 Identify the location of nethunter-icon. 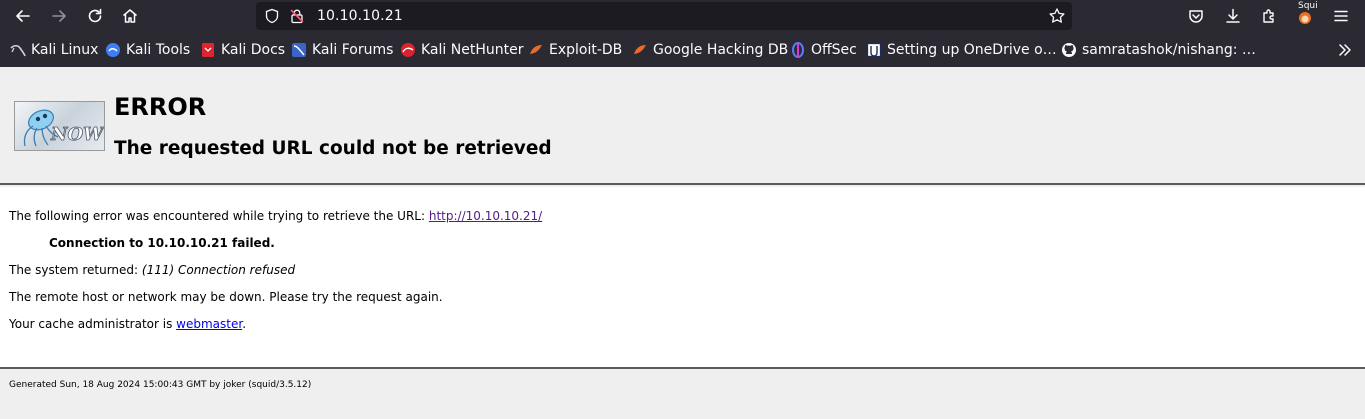
(408, 50).